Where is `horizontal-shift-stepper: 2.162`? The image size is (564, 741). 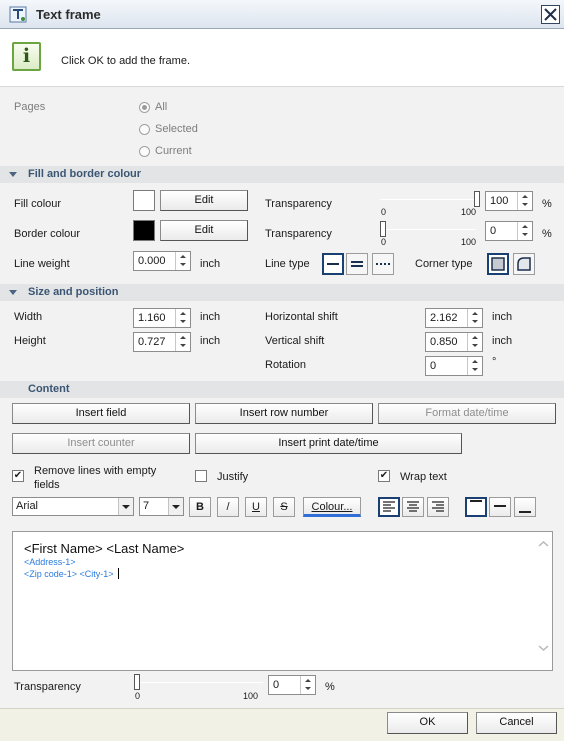
horizontal-shift-stepper: 2.162 is located at coordinates (454, 318).